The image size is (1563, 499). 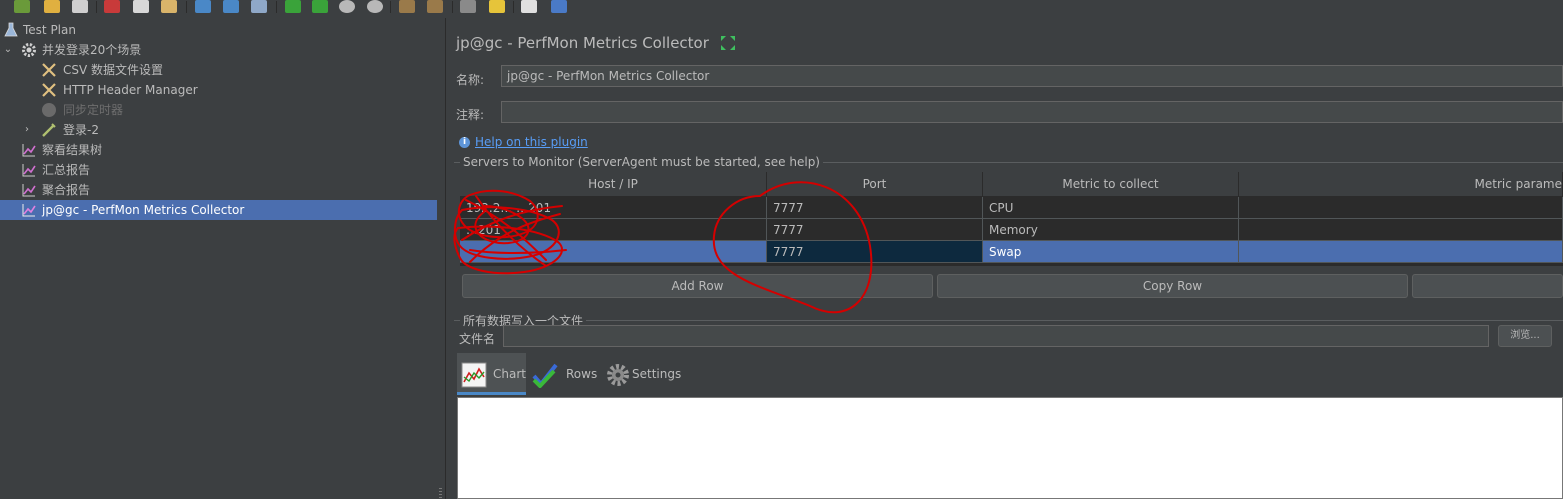 What do you see at coordinates (320, 6) in the screenshot?
I see `start-no-pause-icon` at bounding box center [320, 6].